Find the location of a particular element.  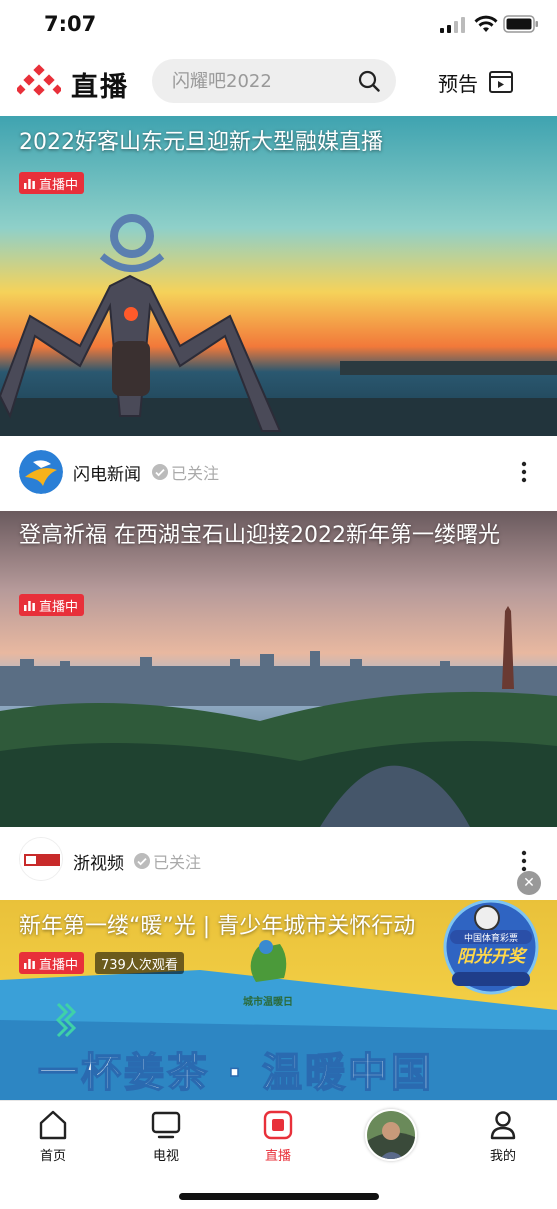

tab-me: 我的 is located at coordinates (503, 1136).